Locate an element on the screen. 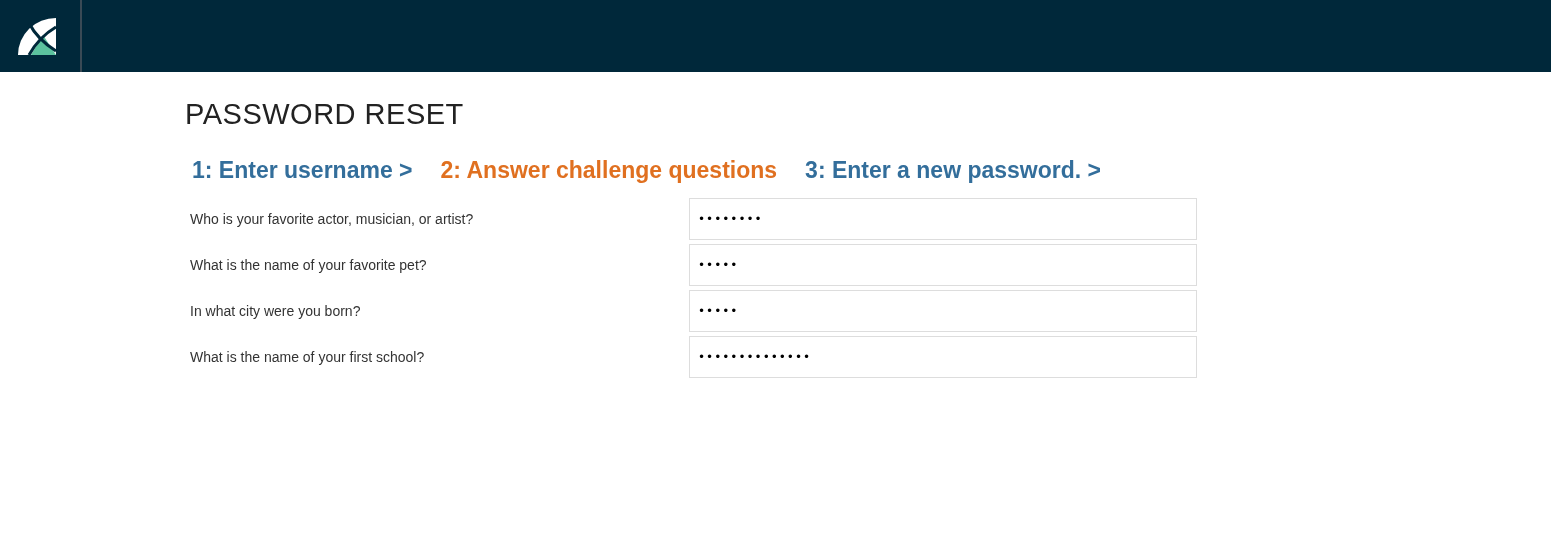 The width and height of the screenshot is (1551, 548). question-label: What is the name of your favorite pet? is located at coordinates (308, 265).